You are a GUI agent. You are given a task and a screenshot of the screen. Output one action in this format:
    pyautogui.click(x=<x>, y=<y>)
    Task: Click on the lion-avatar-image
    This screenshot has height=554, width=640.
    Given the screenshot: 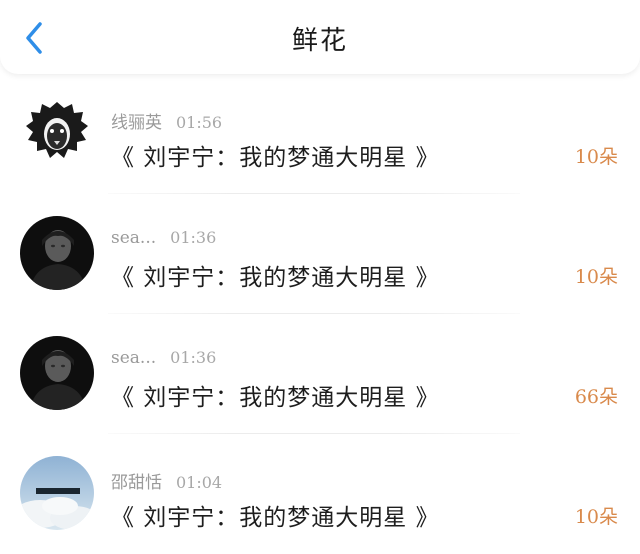 What is the action you would take?
    pyautogui.click(x=57, y=133)
    